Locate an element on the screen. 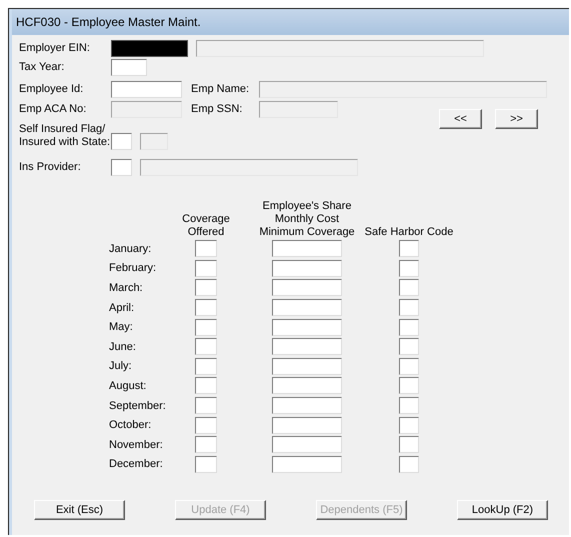  action-button: Exit (Esc) is located at coordinates (79, 510).